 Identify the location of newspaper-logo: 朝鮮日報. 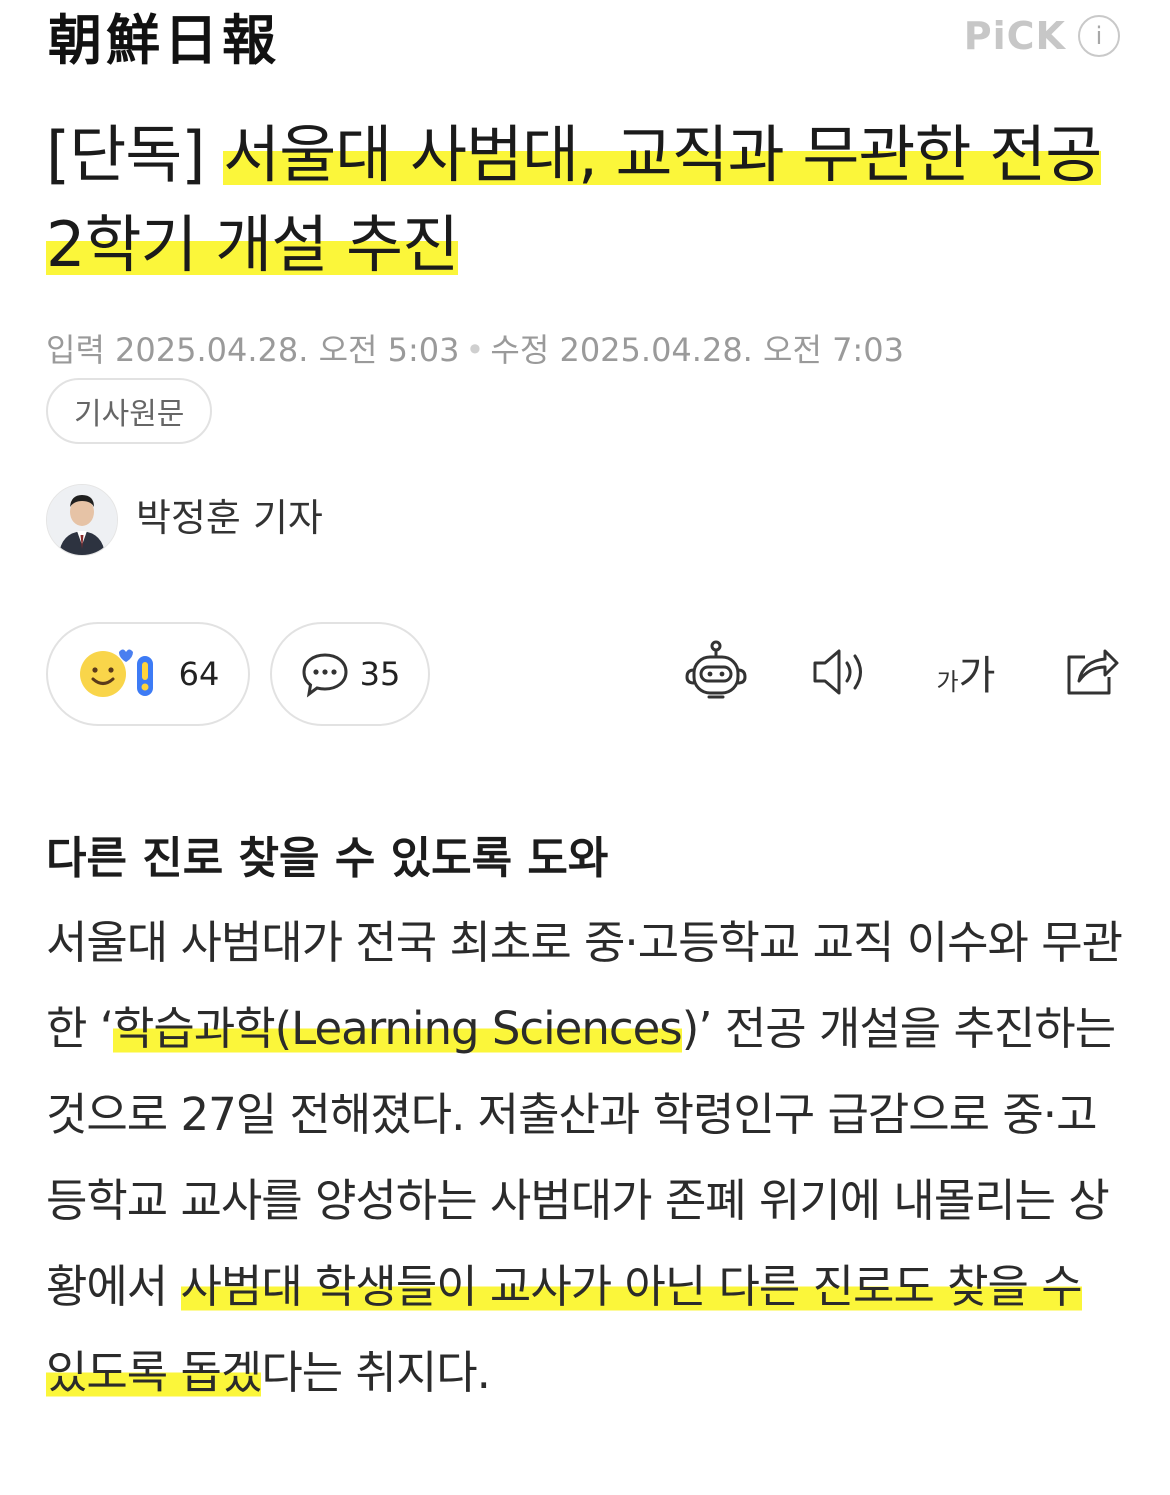
(164, 40).